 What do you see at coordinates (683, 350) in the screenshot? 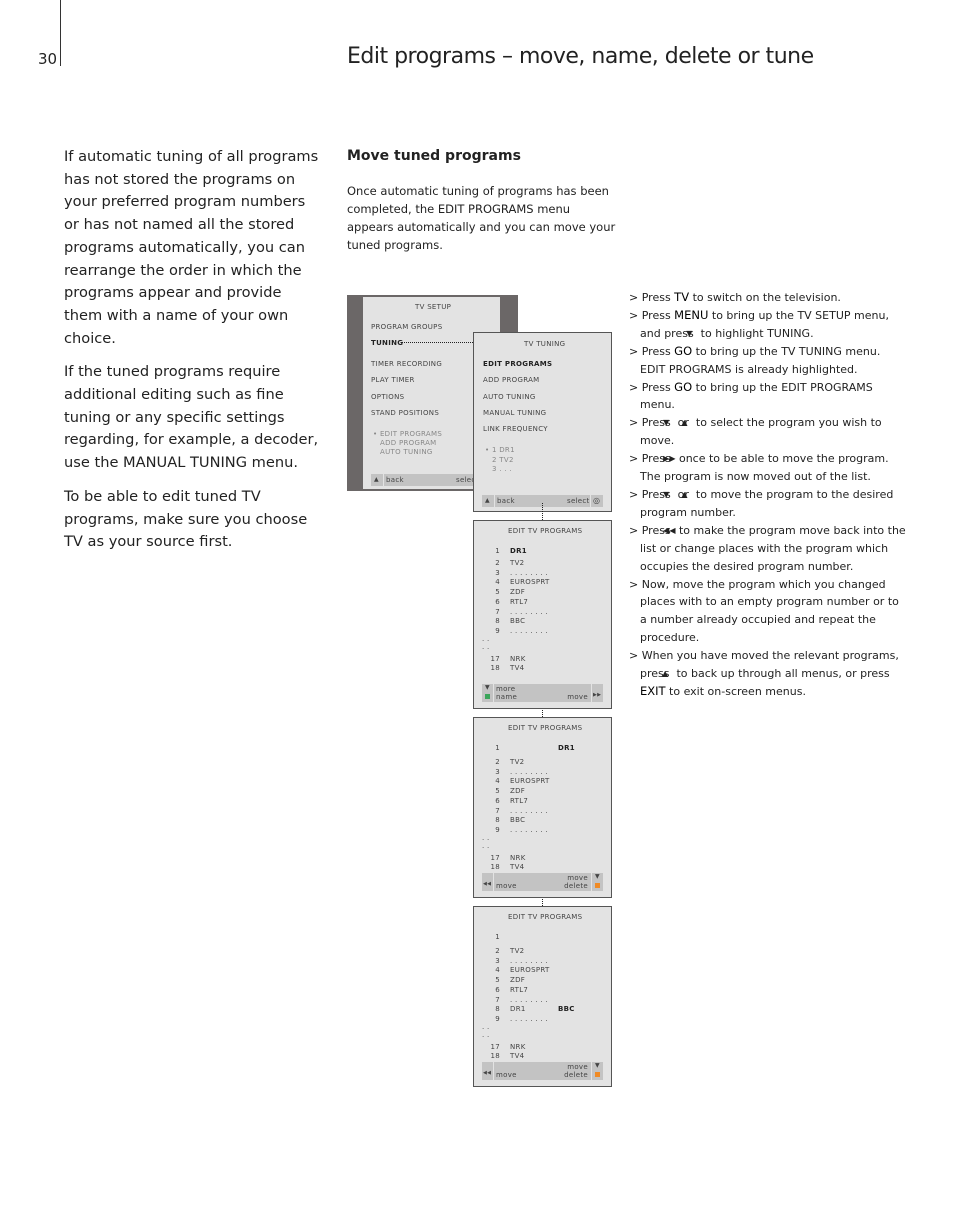
I see `key-name: GO` at bounding box center [683, 350].